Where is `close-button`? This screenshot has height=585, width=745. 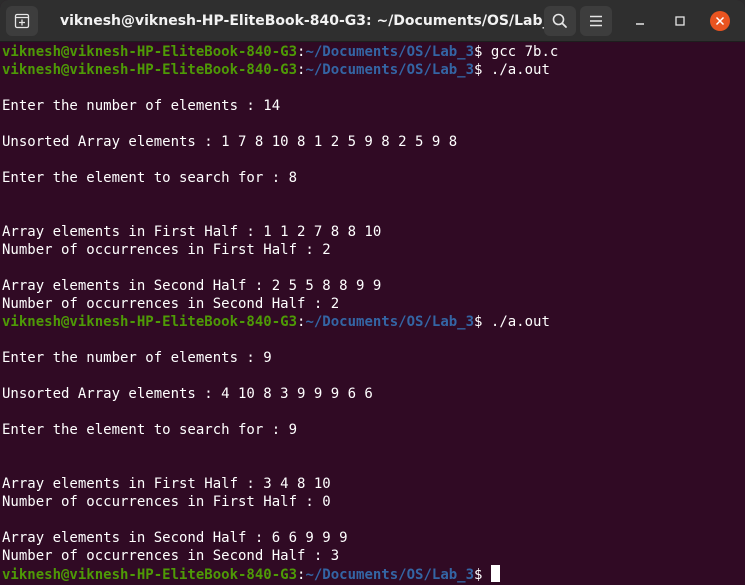 close-button is located at coordinates (720, 21).